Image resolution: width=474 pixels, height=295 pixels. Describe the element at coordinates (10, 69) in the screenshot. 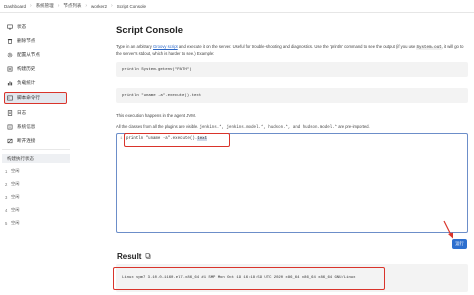

I see `history-icon` at that location.